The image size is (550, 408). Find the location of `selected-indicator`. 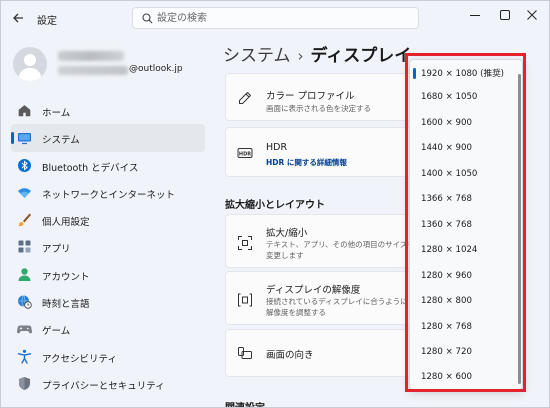

selected-indicator is located at coordinates (414, 73).